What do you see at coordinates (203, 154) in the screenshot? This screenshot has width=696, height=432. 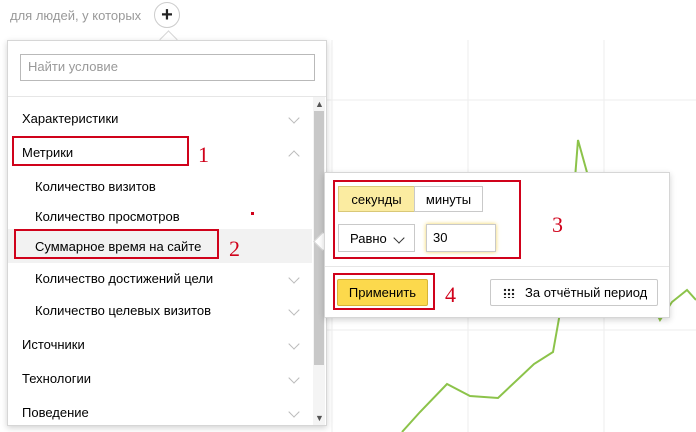 I see `annotation-number-1: 1` at bounding box center [203, 154].